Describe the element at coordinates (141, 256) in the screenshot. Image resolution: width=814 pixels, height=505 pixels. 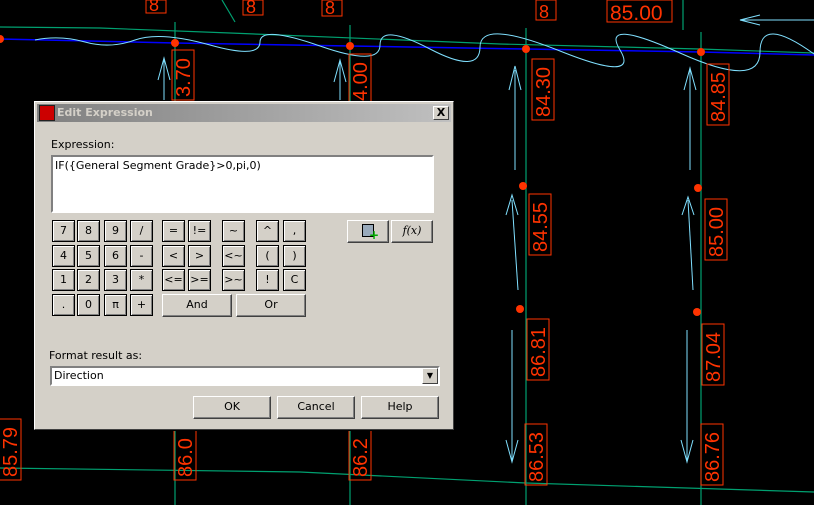
I see `key-button: -` at that location.